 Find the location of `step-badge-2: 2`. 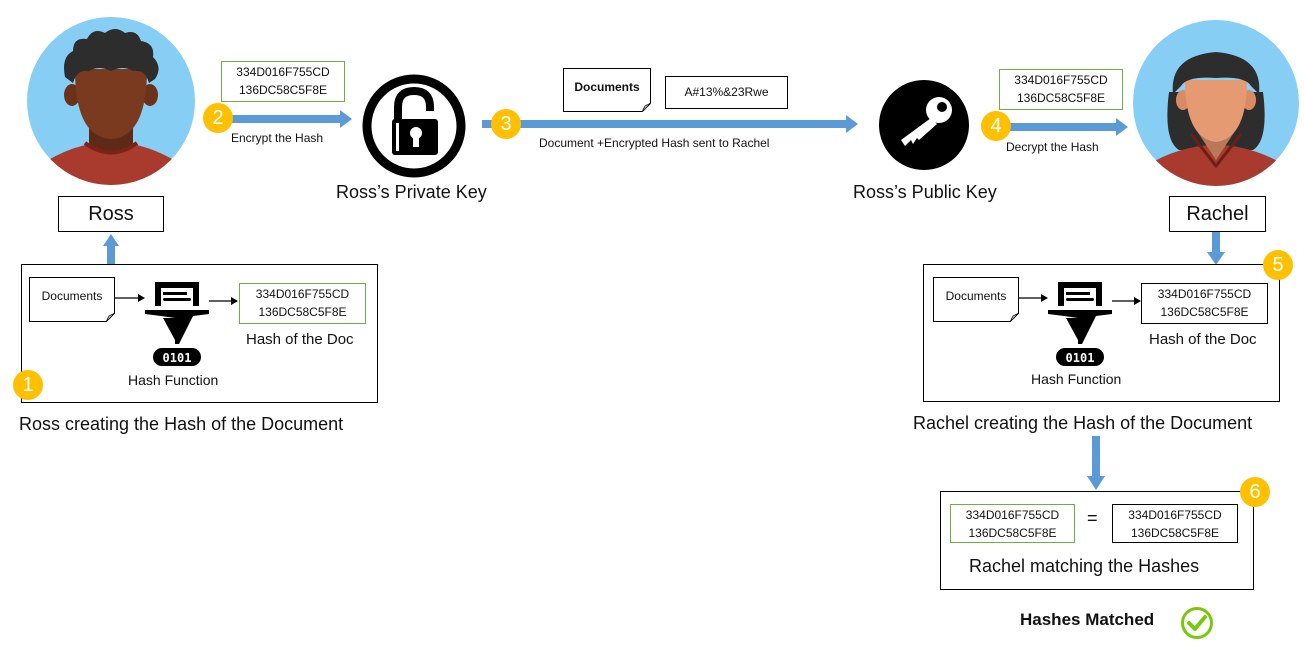

step-badge-2: 2 is located at coordinates (218, 118).